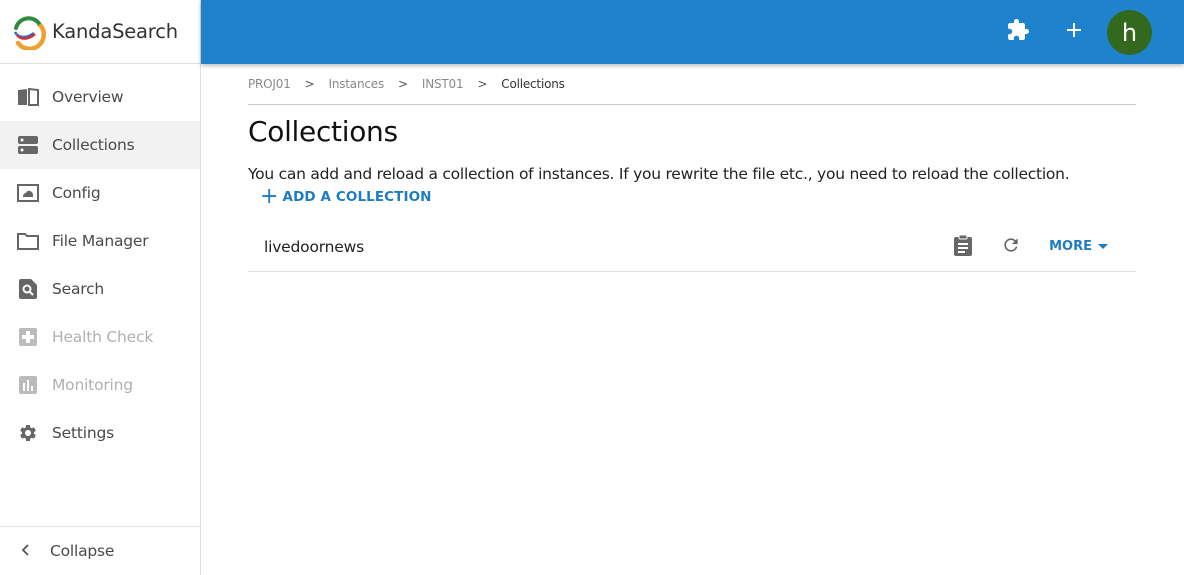 The image size is (1184, 575). I want to click on user-avatar: h, so click(1129, 32).